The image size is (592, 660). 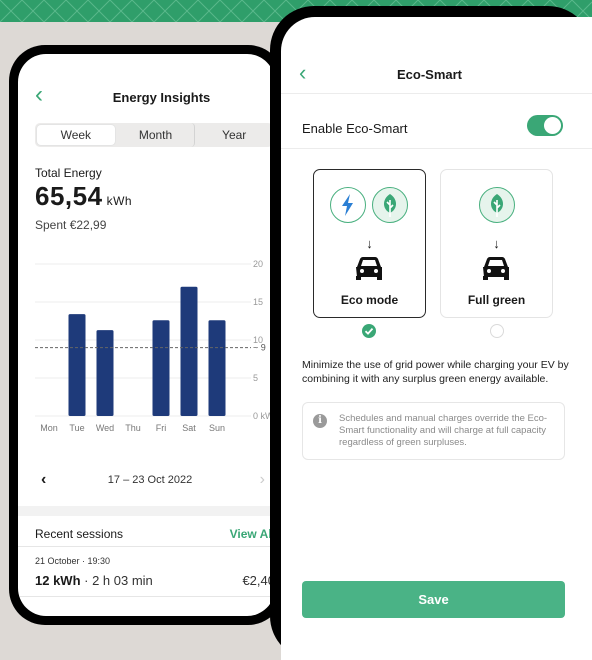 I want to click on y-tick-label: 15, so click(x=258, y=302).